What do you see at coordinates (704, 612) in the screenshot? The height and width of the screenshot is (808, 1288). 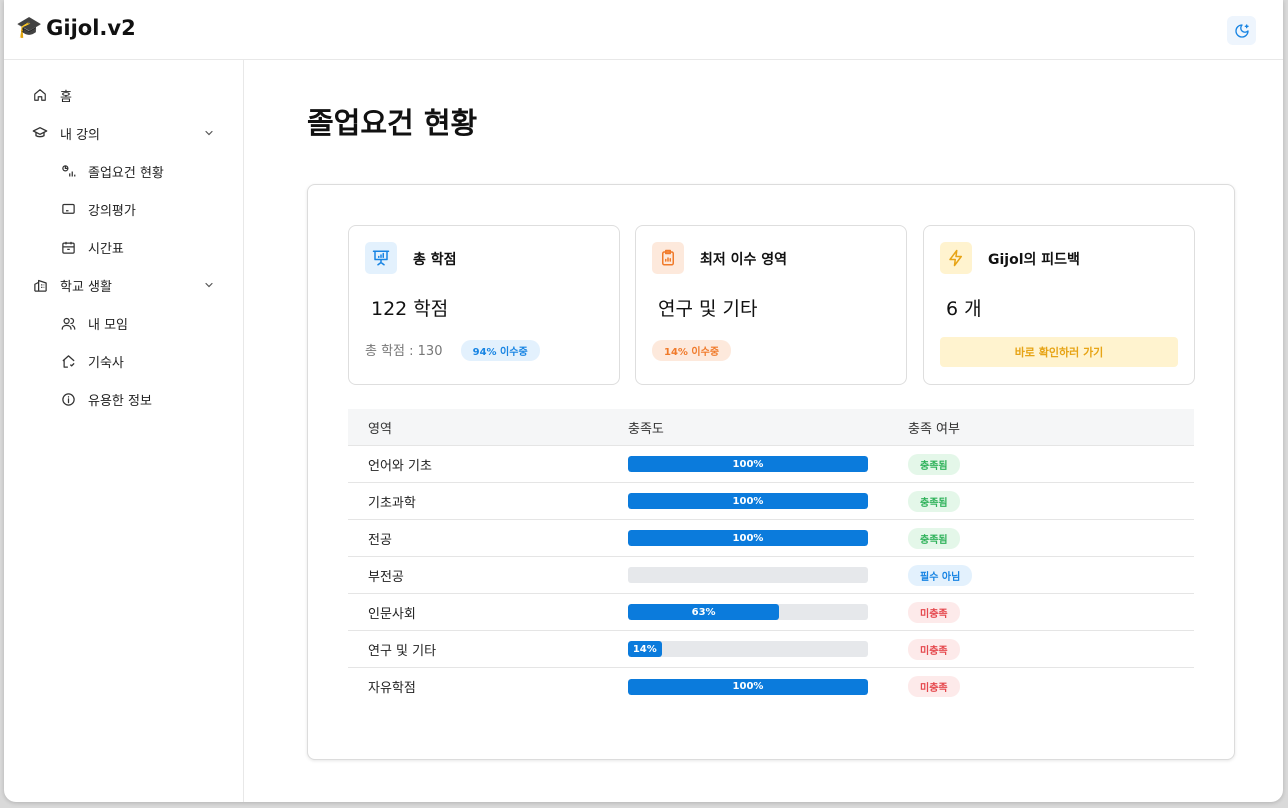 I see `progress-fill: 63%` at bounding box center [704, 612].